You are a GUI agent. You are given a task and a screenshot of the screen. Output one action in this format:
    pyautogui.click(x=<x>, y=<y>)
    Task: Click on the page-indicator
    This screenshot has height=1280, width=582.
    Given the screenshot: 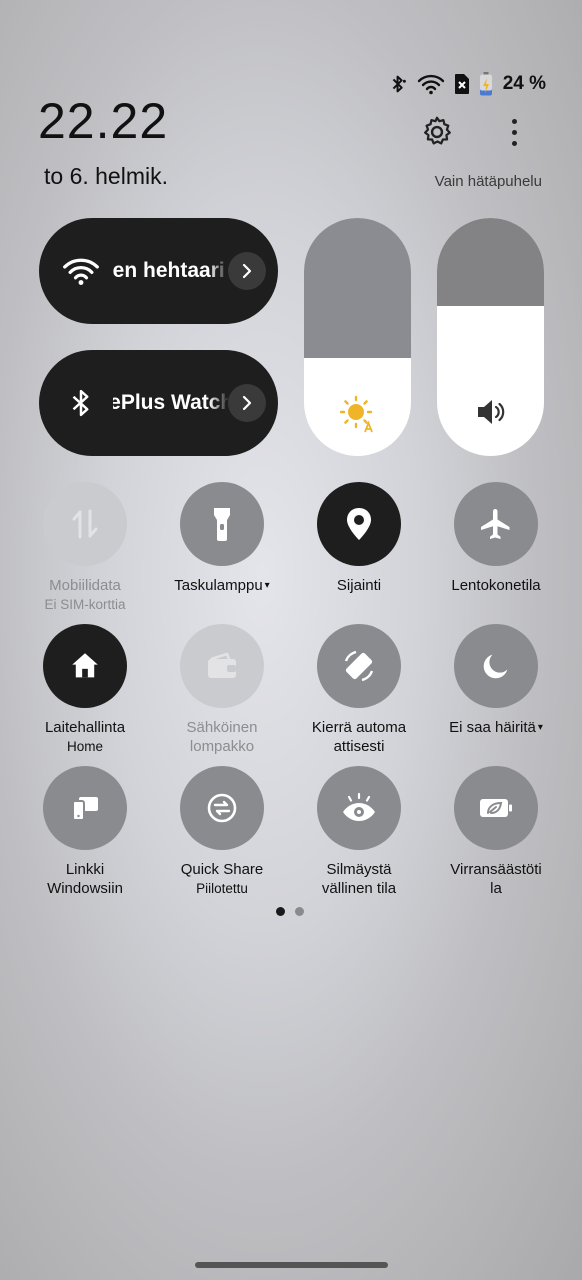 What is the action you would take?
    pyautogui.click(x=290, y=911)
    